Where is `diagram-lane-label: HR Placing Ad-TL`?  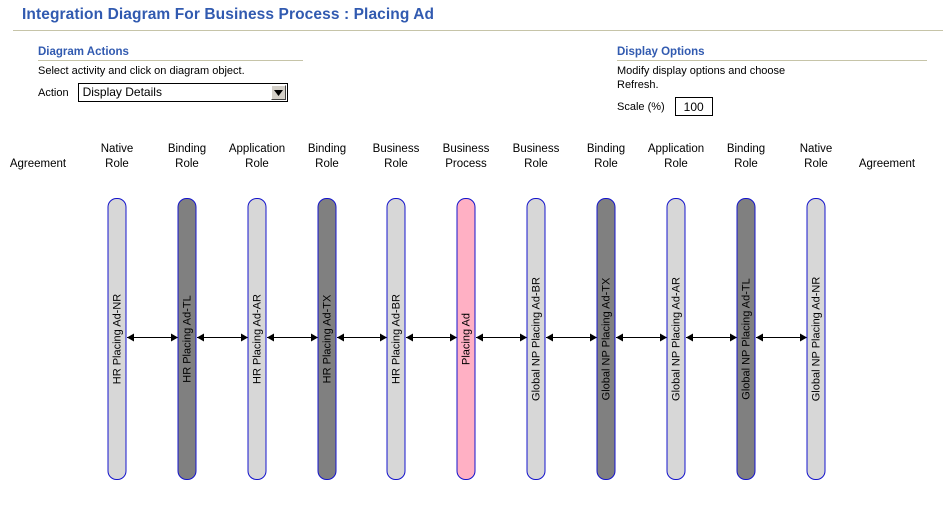 diagram-lane-label: HR Placing Ad-TL is located at coordinates (187, 339).